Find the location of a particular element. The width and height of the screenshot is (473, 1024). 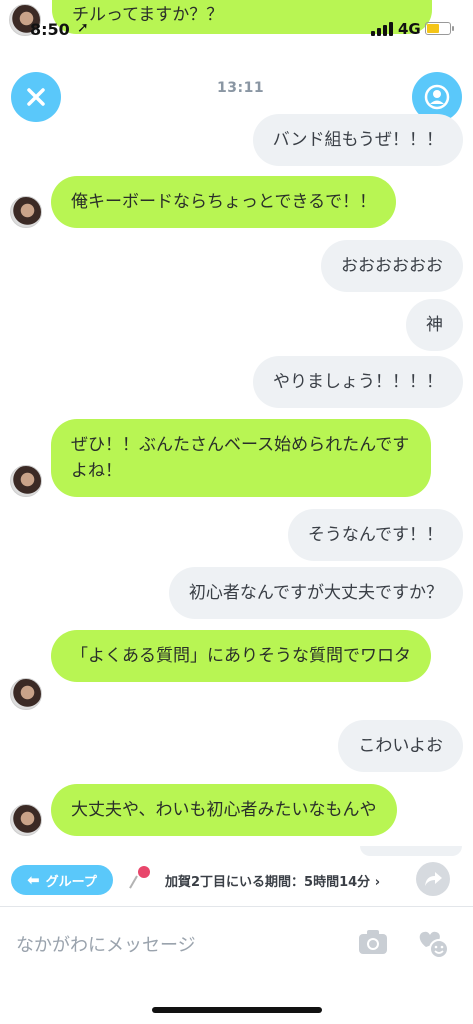

camera-icon is located at coordinates (373, 942).